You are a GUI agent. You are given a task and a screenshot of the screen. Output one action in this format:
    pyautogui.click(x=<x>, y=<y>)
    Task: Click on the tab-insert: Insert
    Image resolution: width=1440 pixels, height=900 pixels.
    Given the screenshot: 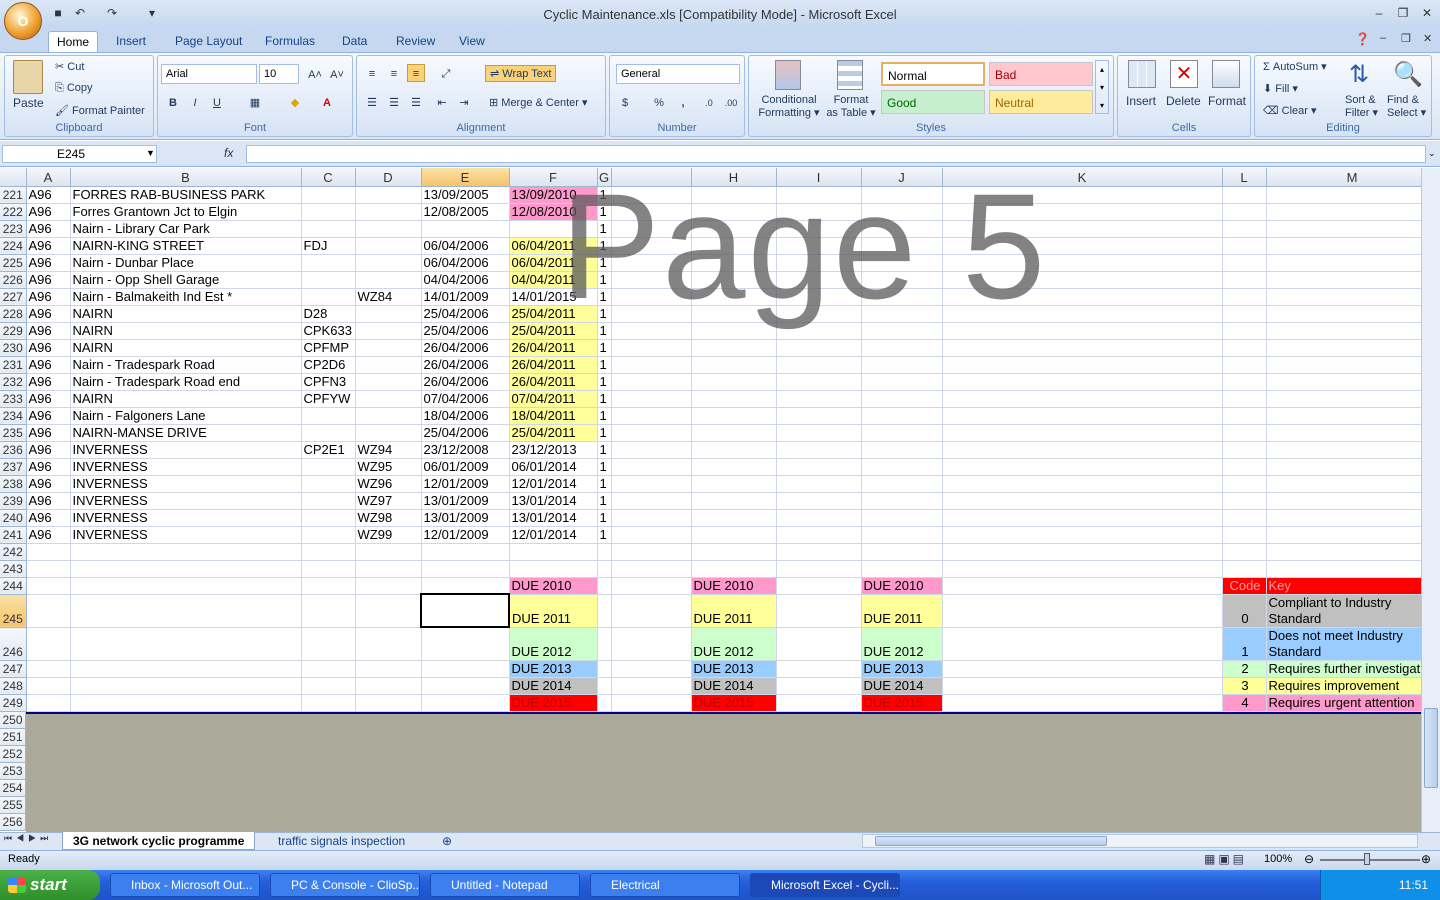 What is the action you would take?
    pyautogui.click(x=131, y=41)
    